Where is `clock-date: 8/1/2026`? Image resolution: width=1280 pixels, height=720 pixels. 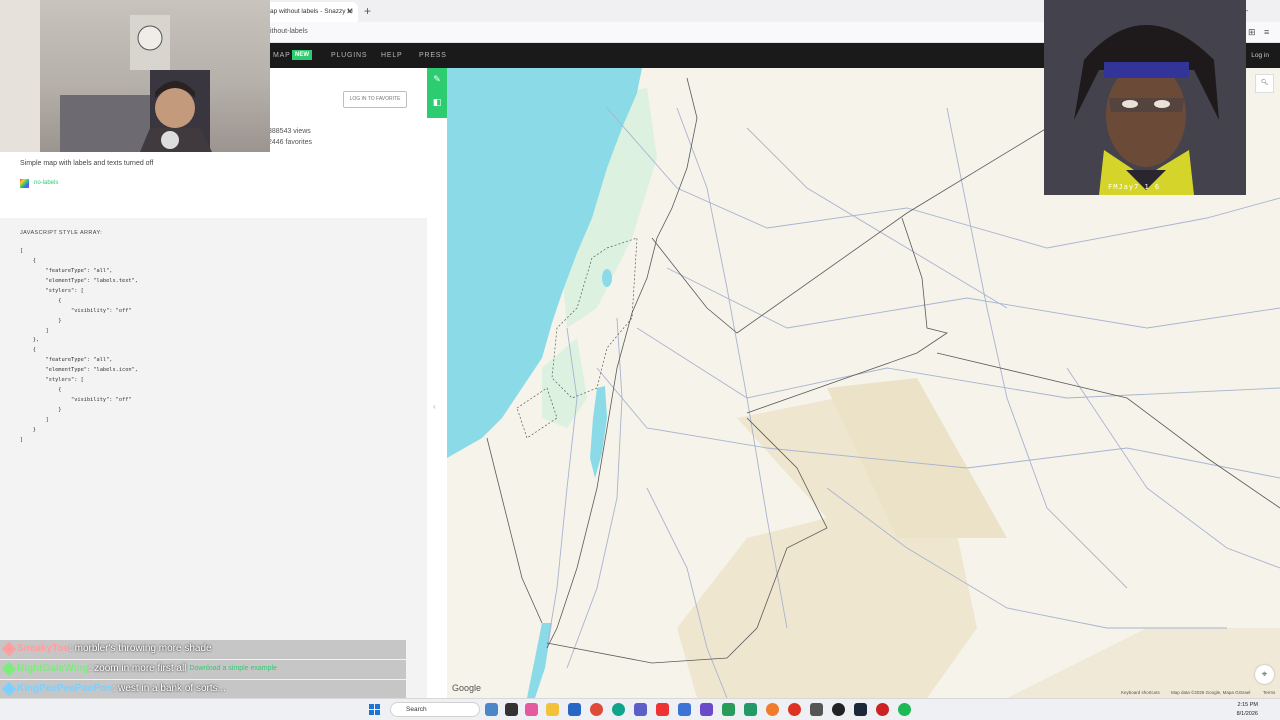 clock-date: 8/1/2026 is located at coordinates (1247, 713).